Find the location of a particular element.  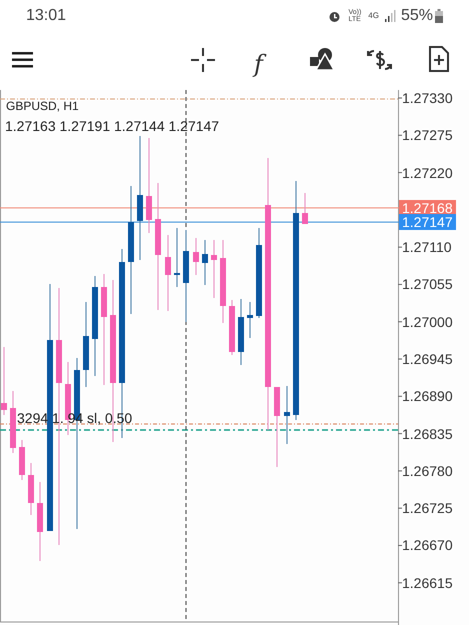

new-document-icon is located at coordinates (439, 59).